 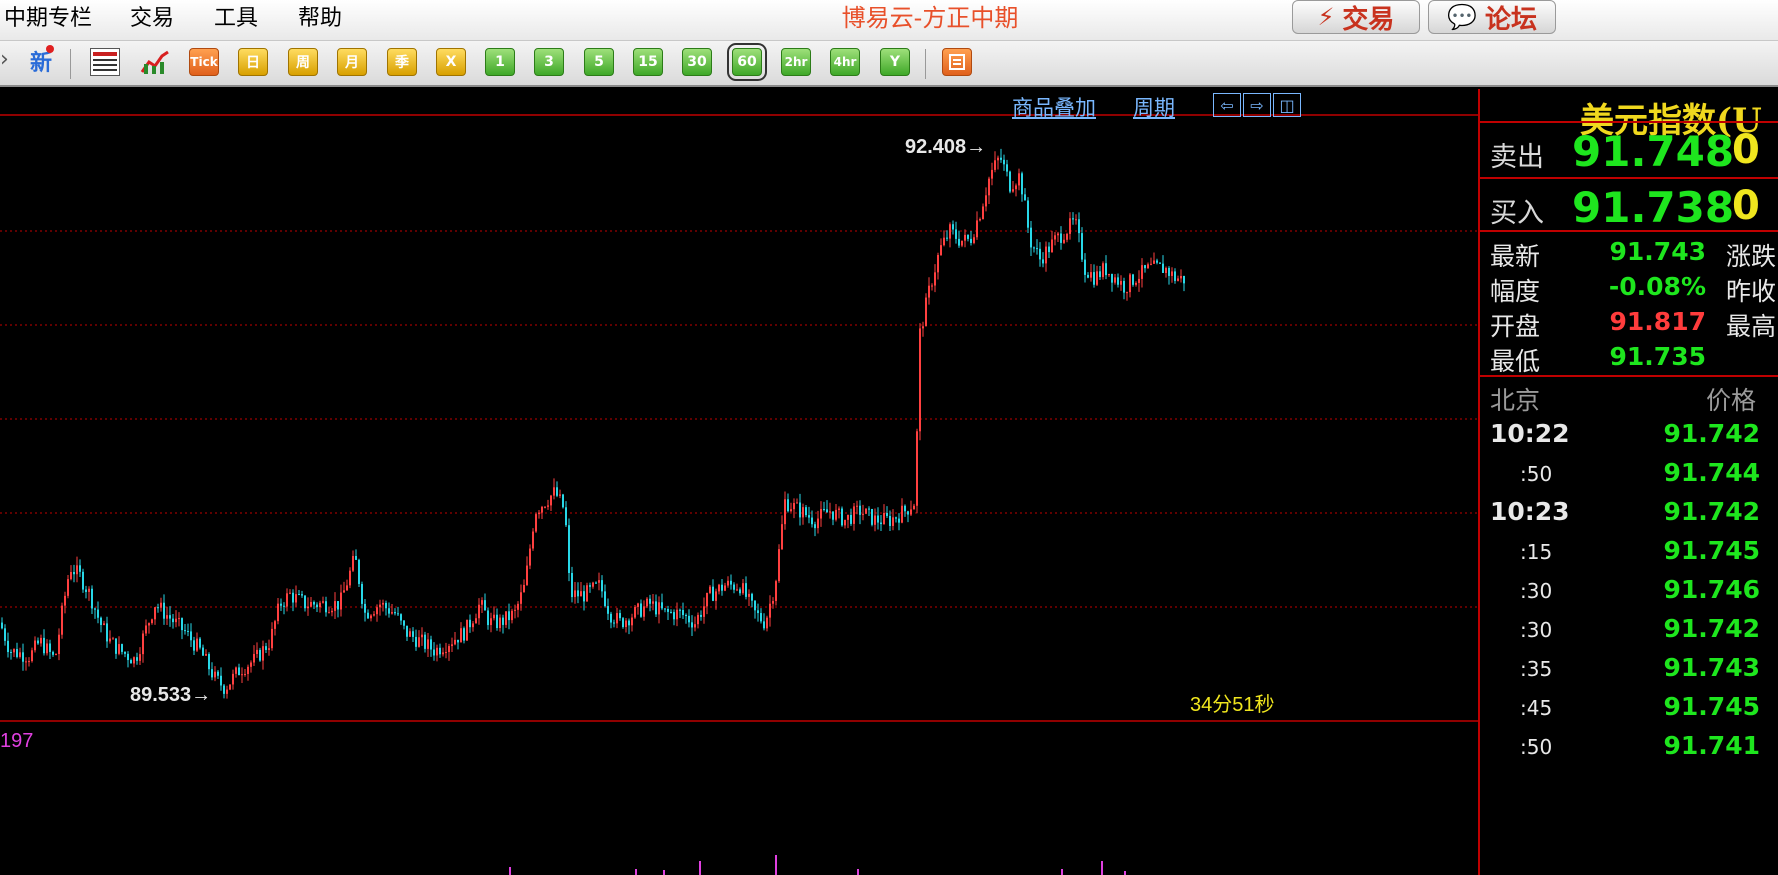 I want to click on kline-chart-icon, so click(x=155, y=62).